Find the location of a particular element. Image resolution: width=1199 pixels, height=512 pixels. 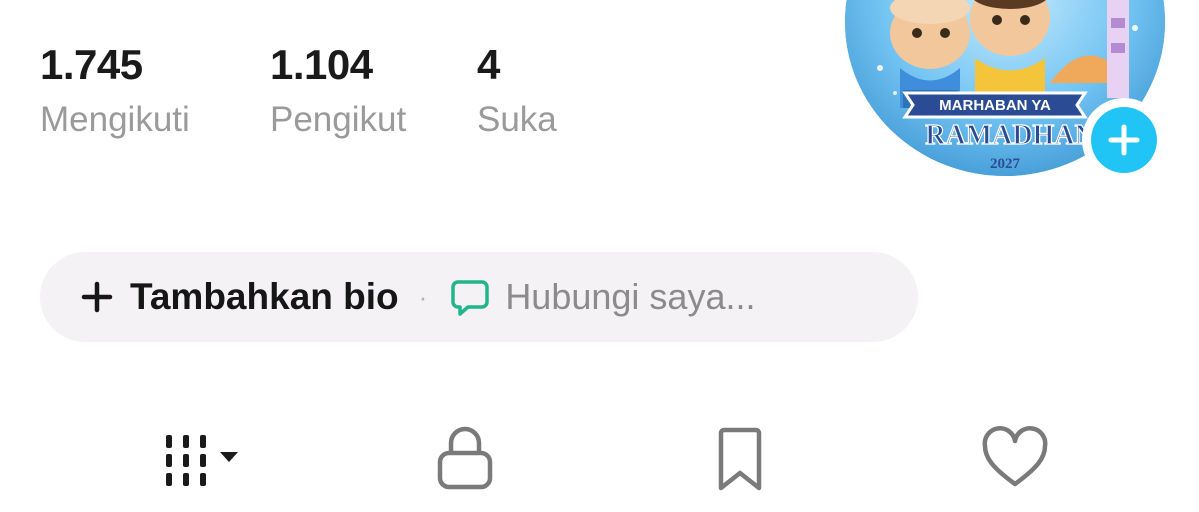

heart-icon is located at coordinates (1015, 456).